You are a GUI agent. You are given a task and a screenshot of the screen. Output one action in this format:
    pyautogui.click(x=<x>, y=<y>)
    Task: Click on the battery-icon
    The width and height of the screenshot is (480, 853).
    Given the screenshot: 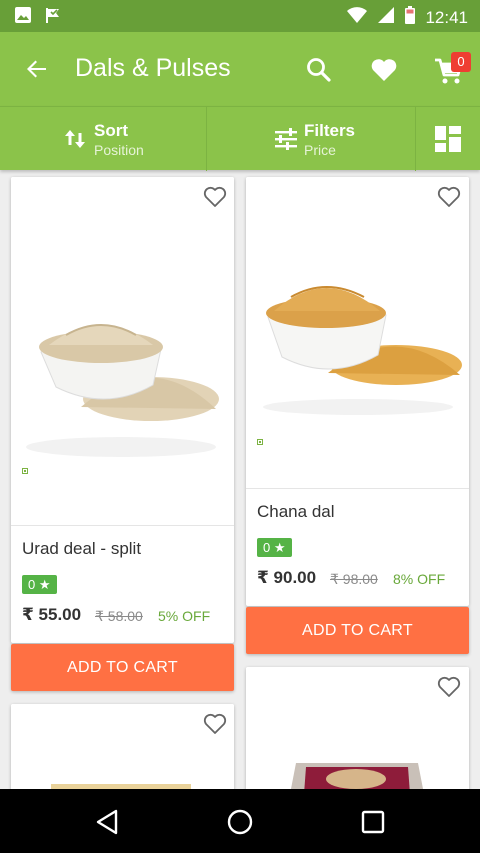 What is the action you would take?
    pyautogui.click(x=410, y=17)
    